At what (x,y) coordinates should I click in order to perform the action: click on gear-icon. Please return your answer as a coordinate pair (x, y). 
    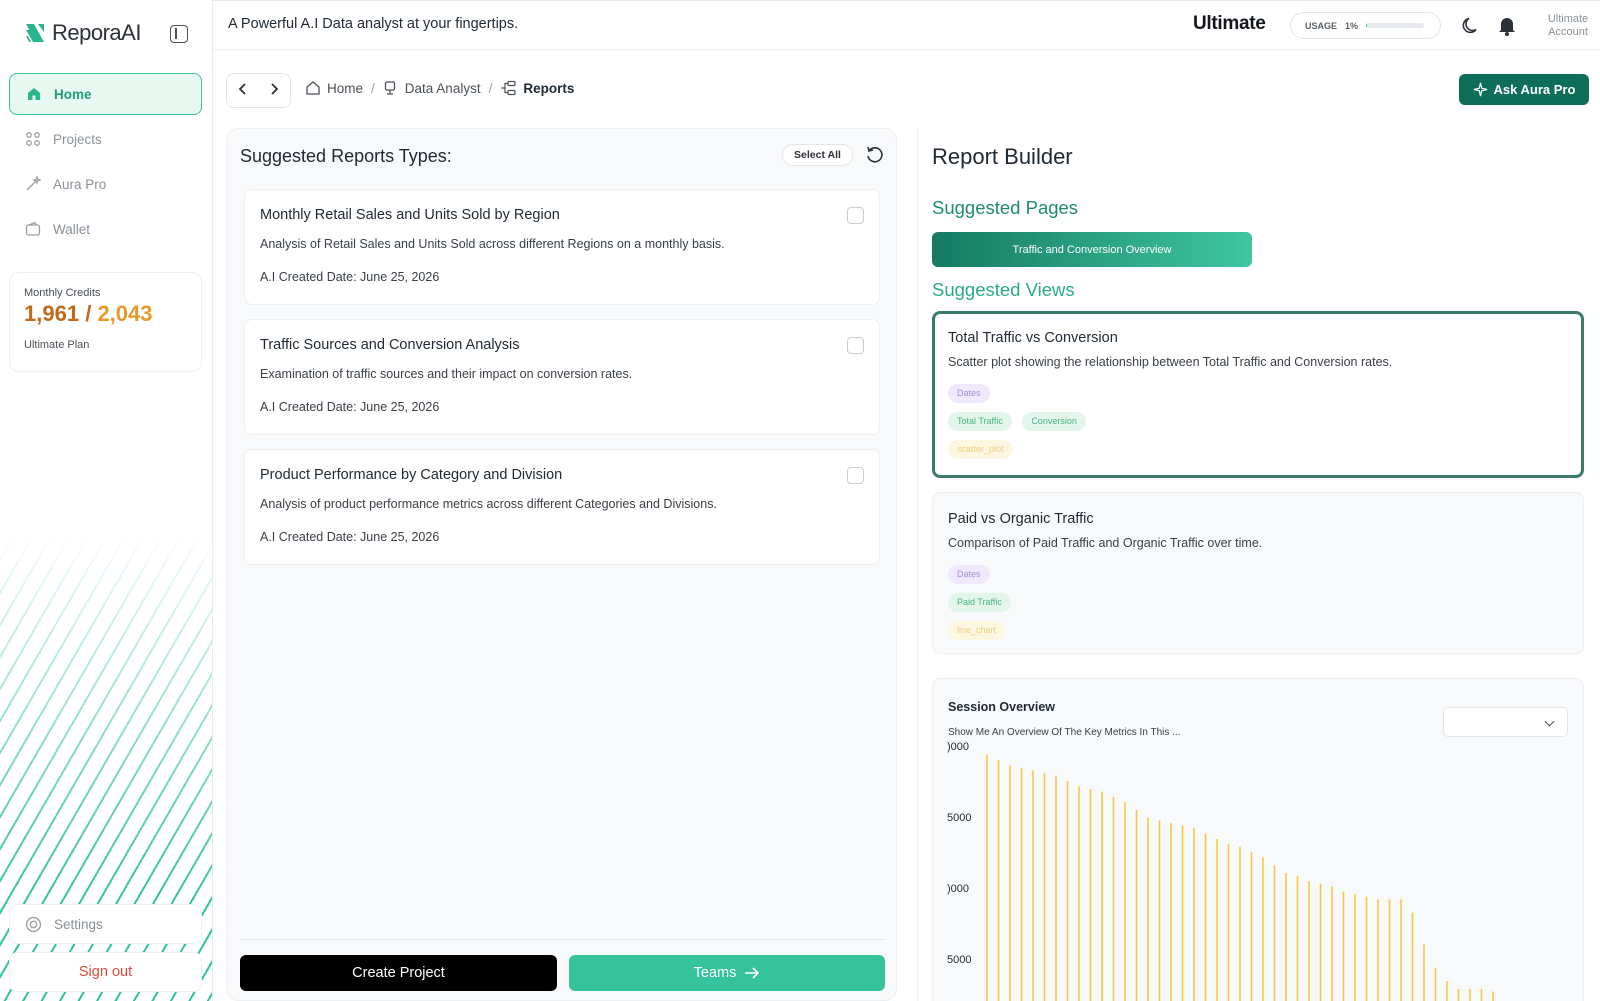
    Looking at the image, I should click on (33, 924).